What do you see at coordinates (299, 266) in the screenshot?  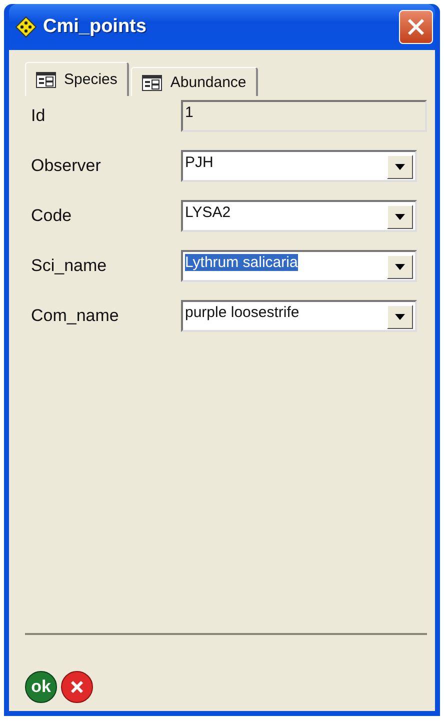 I see `dropdown-field: Lythrum salicaria` at bounding box center [299, 266].